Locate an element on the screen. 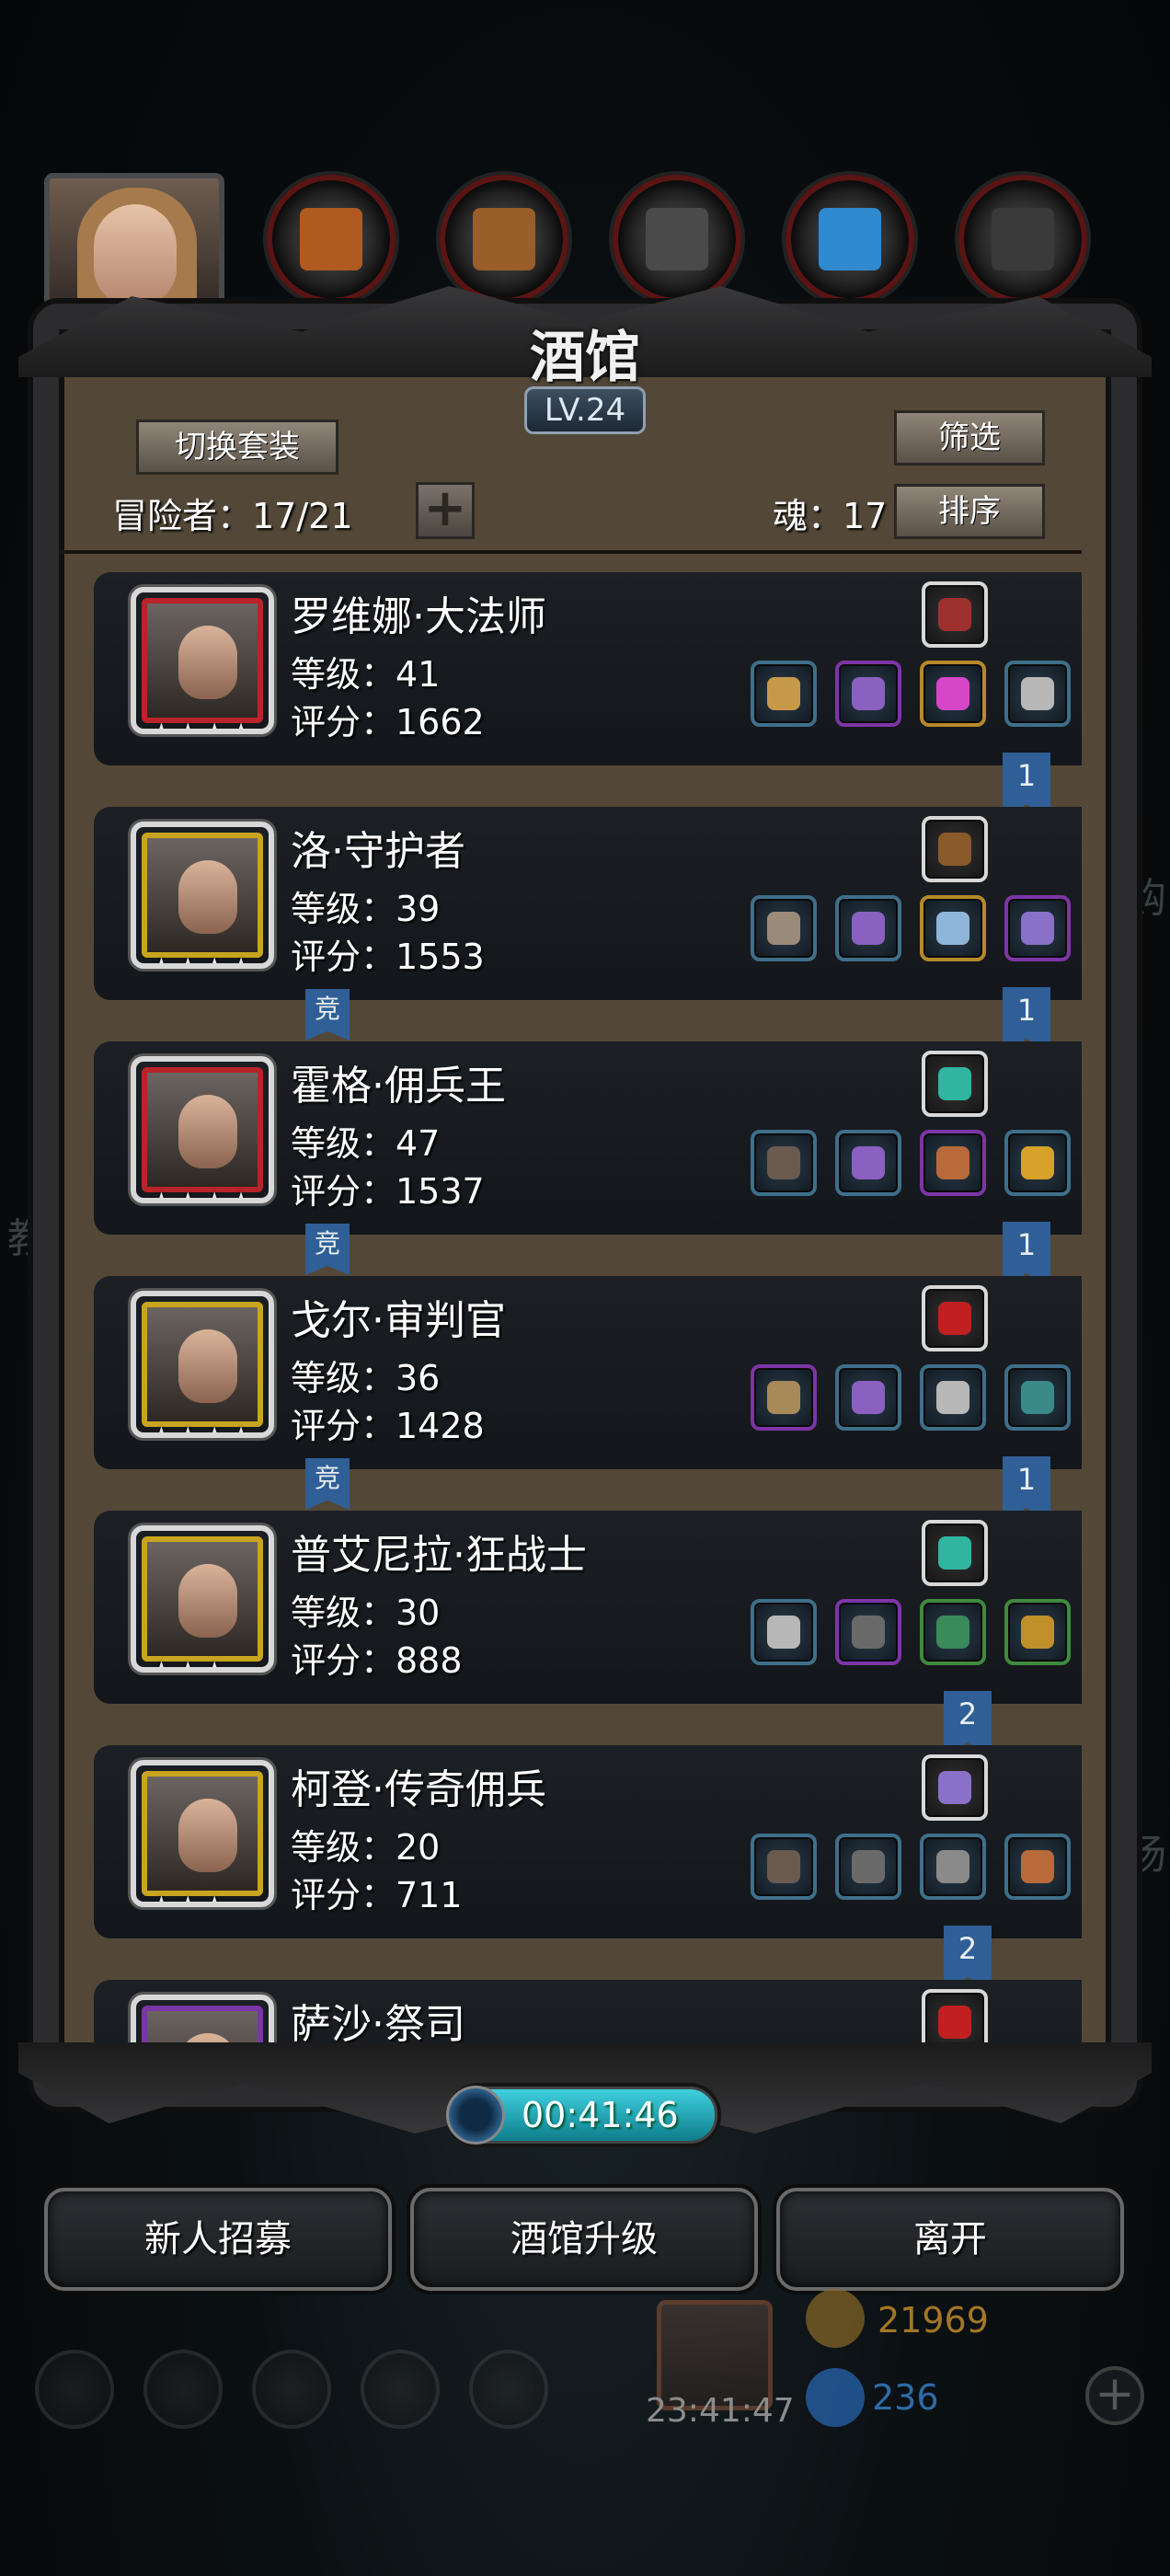 The image size is (1170, 2576). tavern-timer: 00:41:46 is located at coordinates (581, 2115).